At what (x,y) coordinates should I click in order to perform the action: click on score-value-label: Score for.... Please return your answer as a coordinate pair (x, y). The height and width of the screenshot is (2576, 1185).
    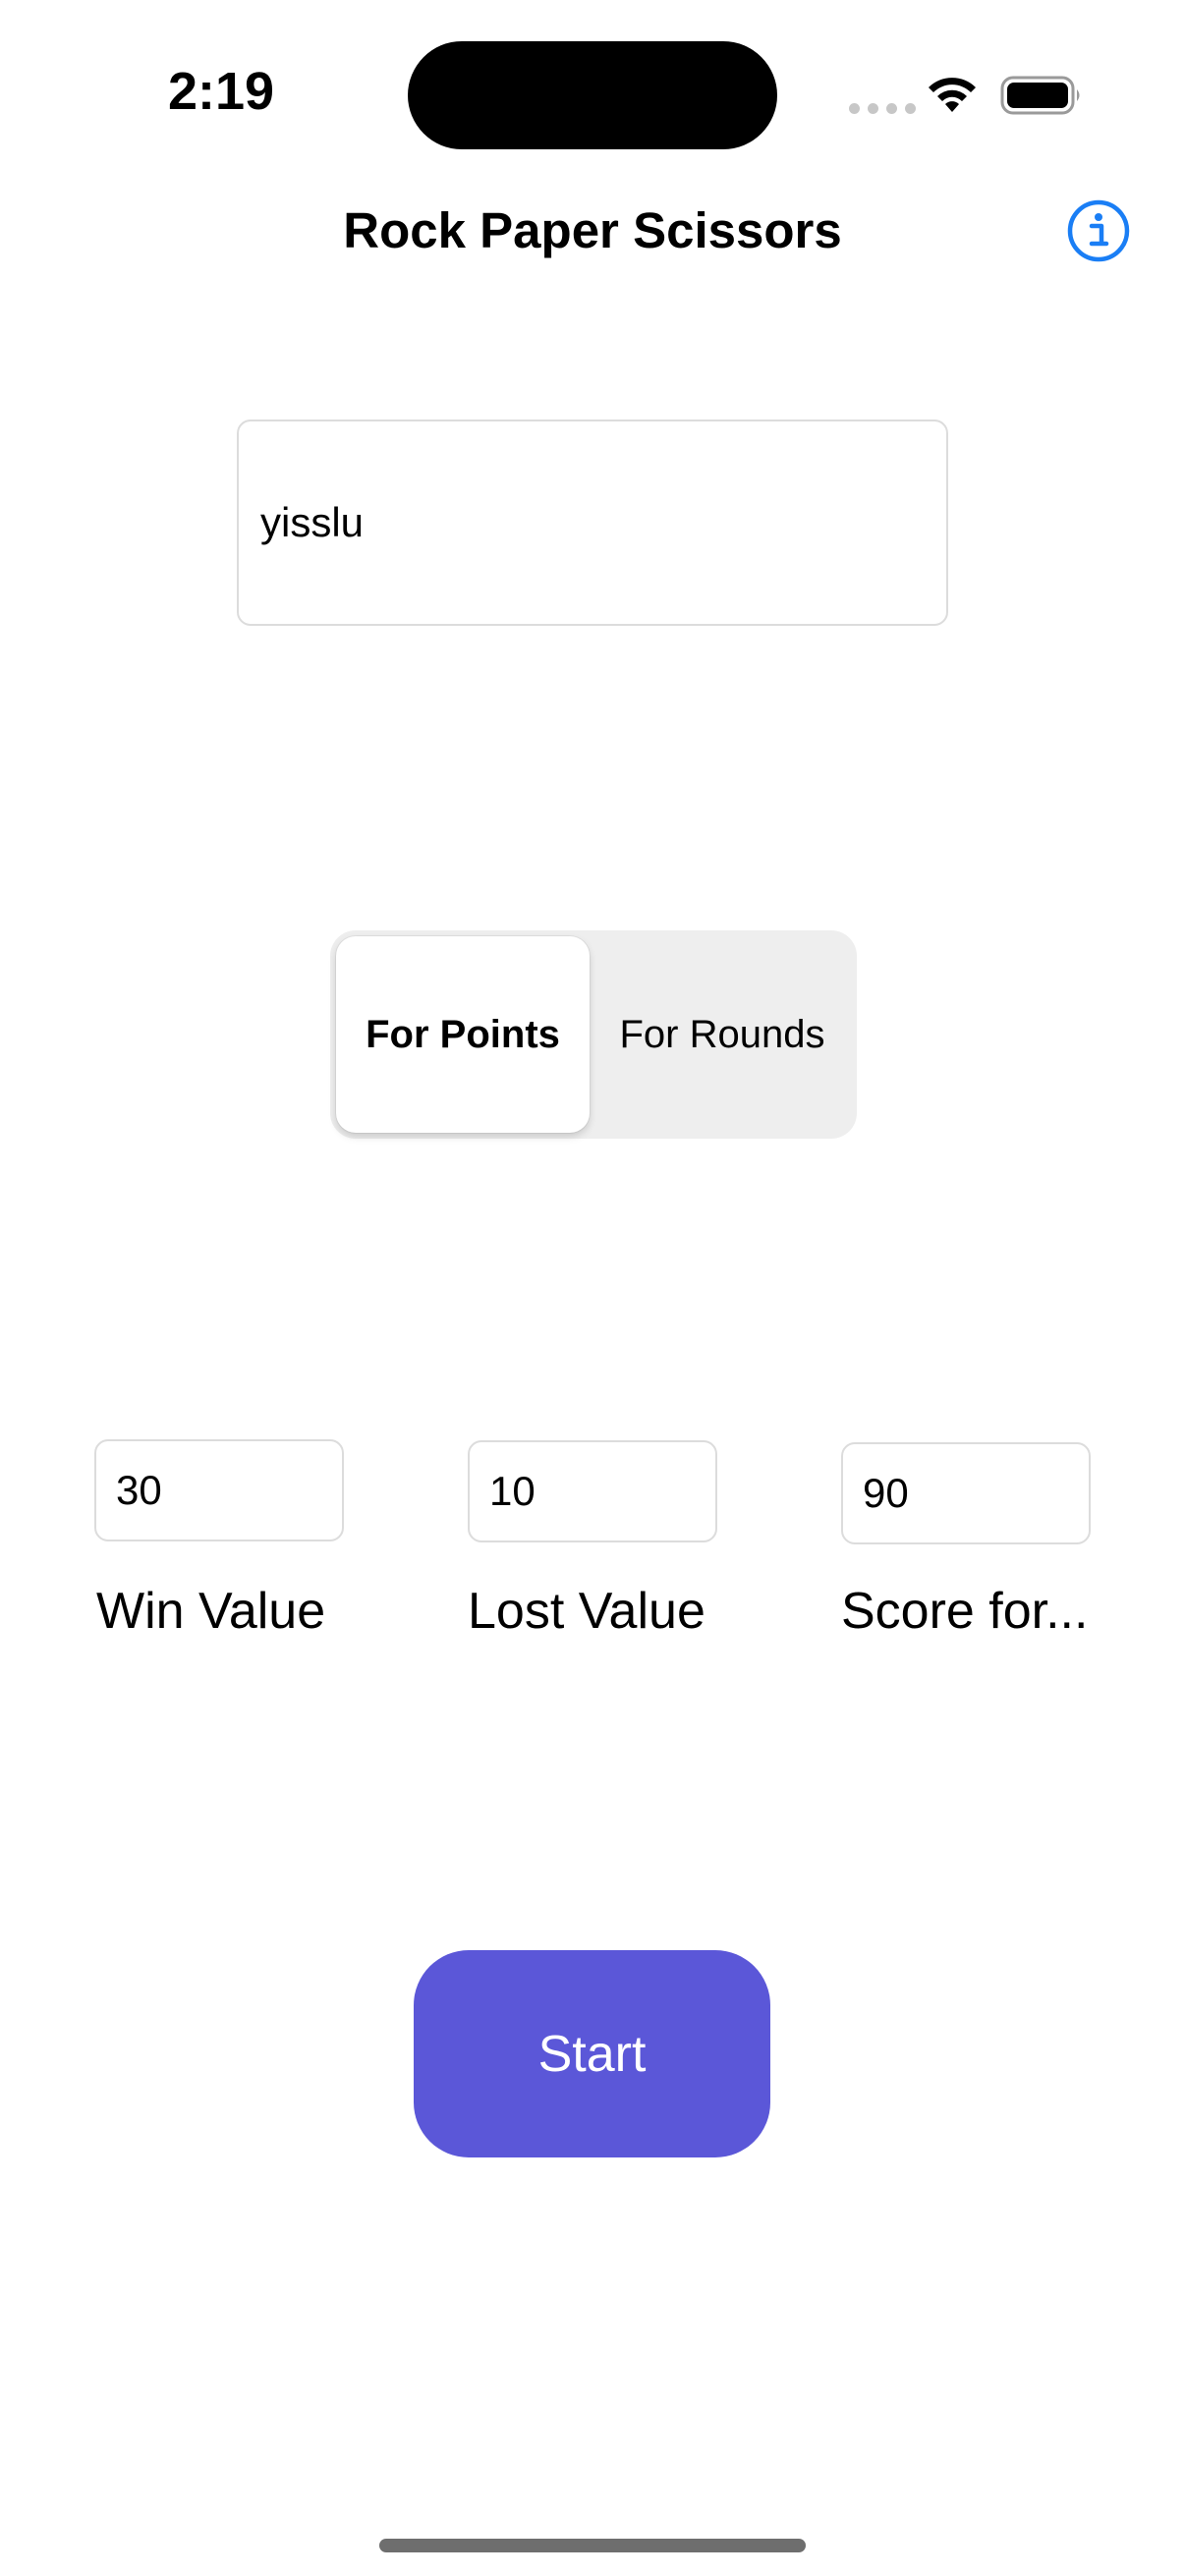
    Looking at the image, I should click on (964, 1611).